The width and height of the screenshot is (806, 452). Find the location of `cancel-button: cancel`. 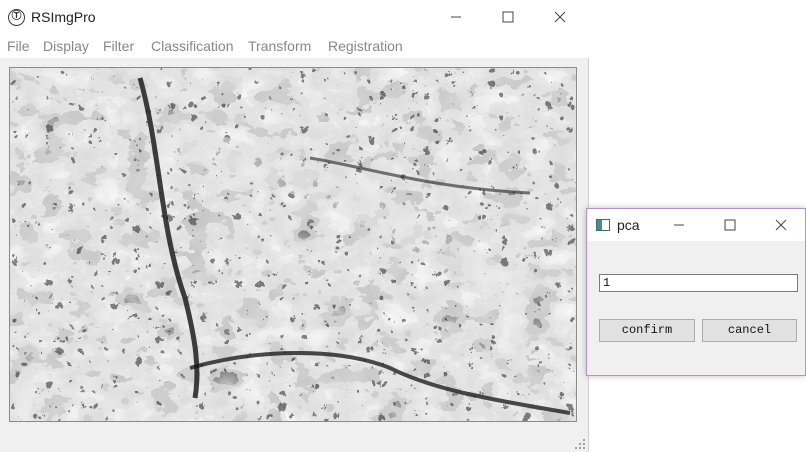

cancel-button: cancel is located at coordinates (749, 330).